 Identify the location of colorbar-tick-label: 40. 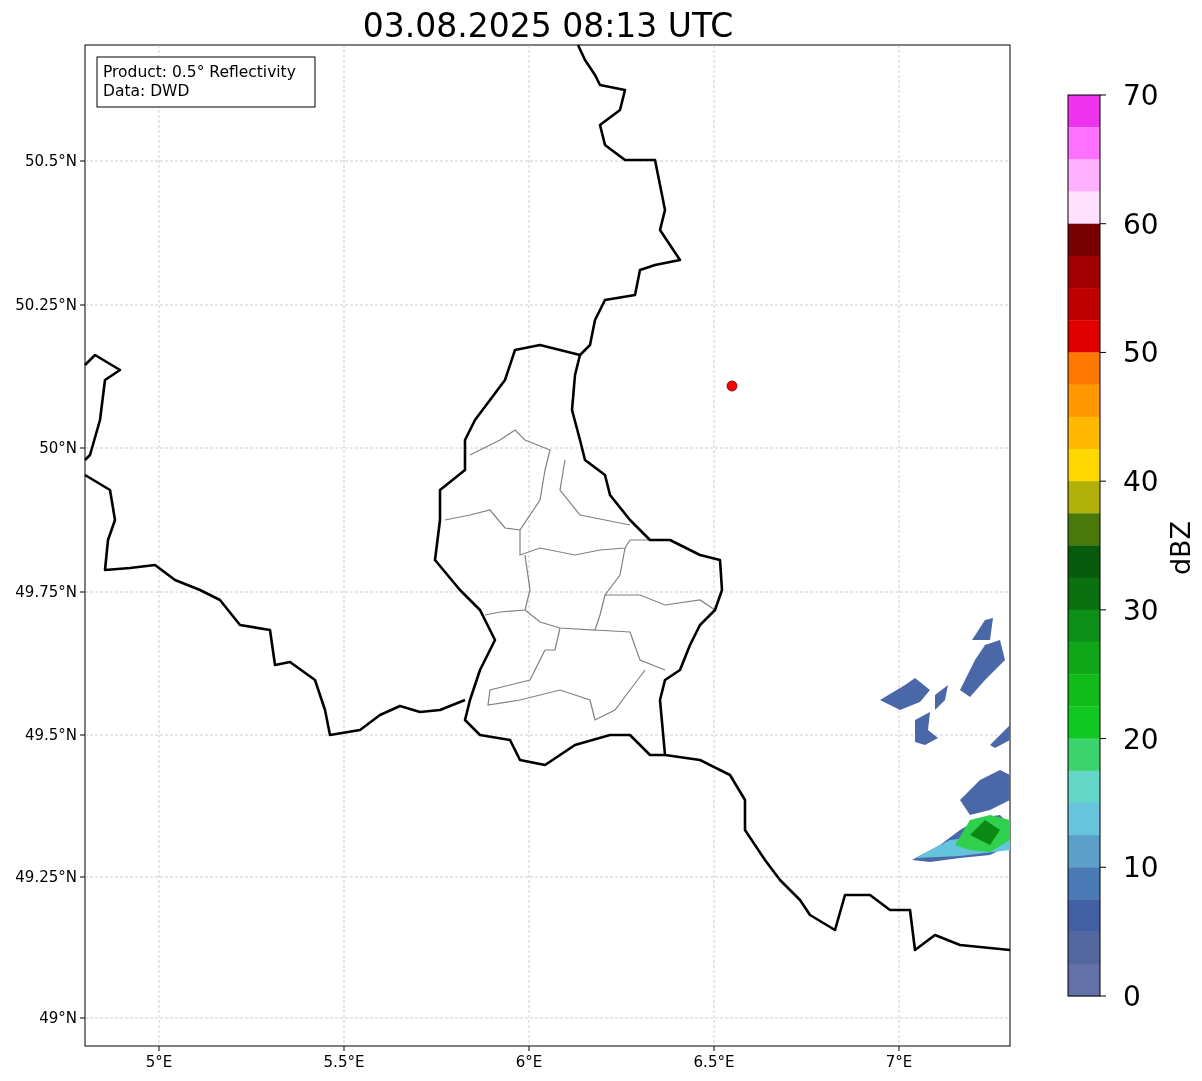
(1141, 482).